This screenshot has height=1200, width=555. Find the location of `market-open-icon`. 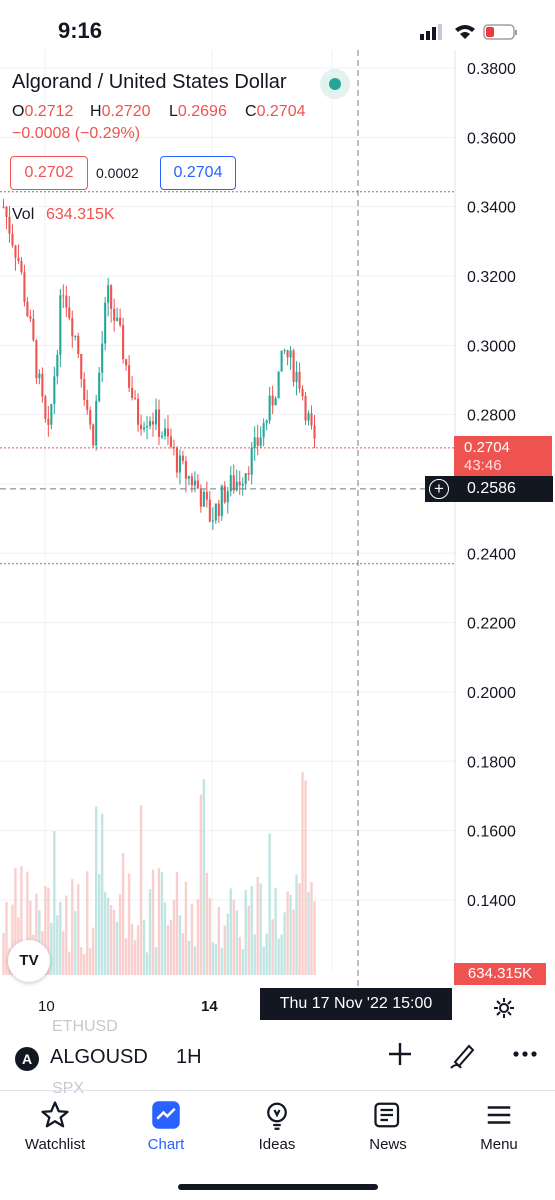

market-open-icon is located at coordinates (335, 84).